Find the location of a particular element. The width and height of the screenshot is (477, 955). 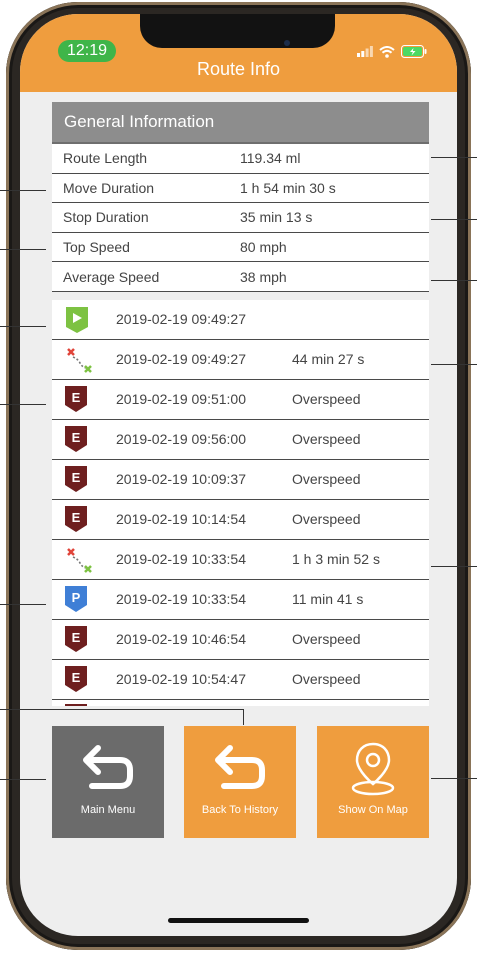

info-value: 35 min 13 s is located at coordinates (276, 217).